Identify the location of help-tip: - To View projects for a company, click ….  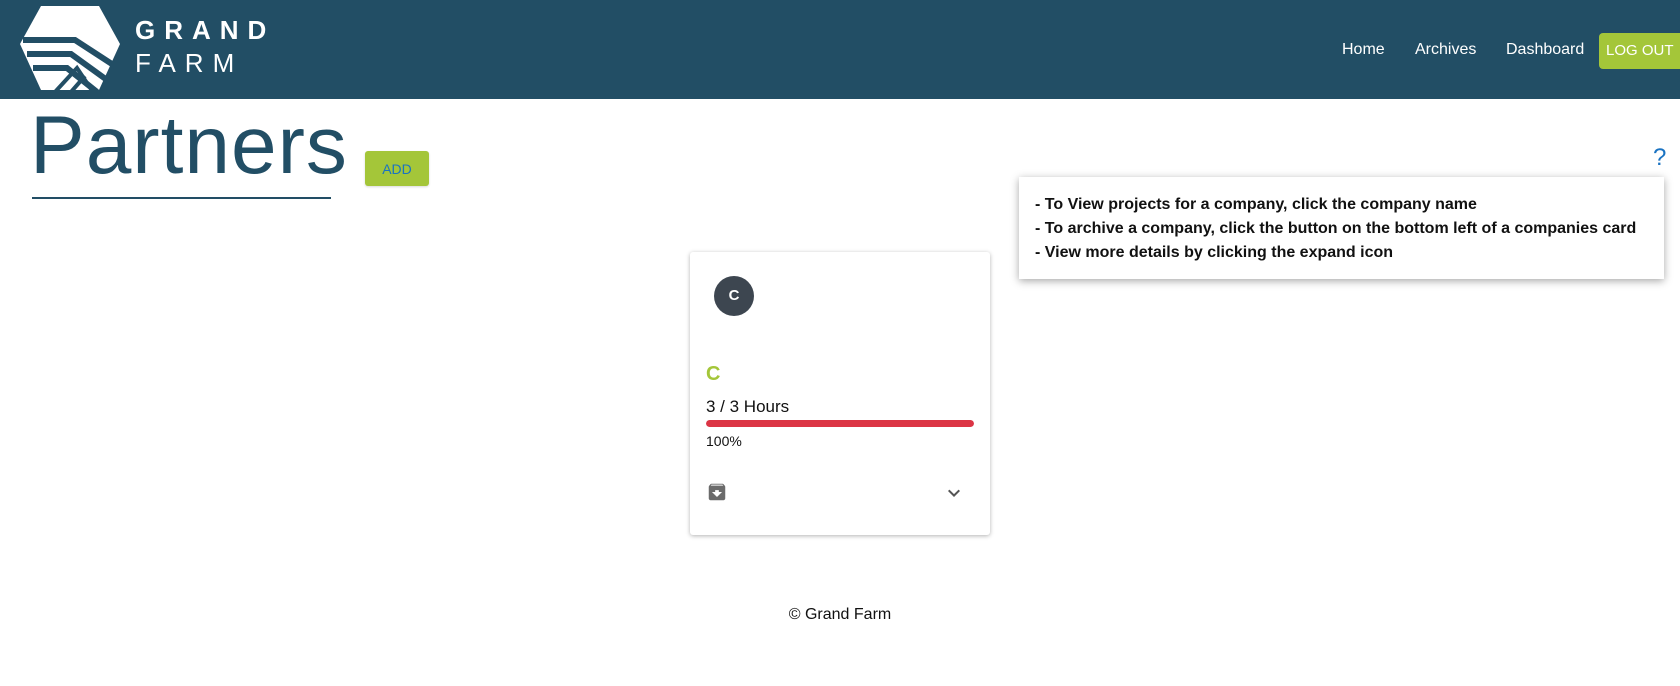
(1256, 204).